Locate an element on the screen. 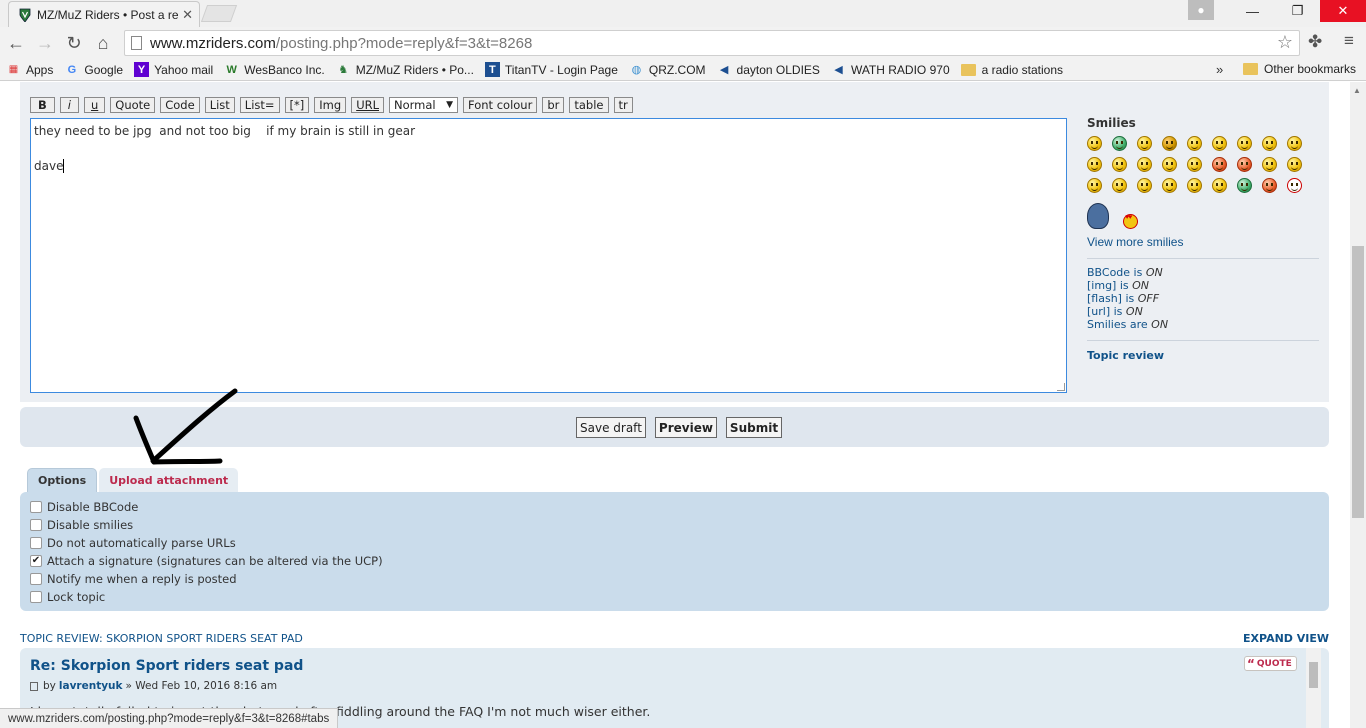 Image resolution: width=1366 pixels, height=728 pixels. img-button: Img is located at coordinates (330, 105).